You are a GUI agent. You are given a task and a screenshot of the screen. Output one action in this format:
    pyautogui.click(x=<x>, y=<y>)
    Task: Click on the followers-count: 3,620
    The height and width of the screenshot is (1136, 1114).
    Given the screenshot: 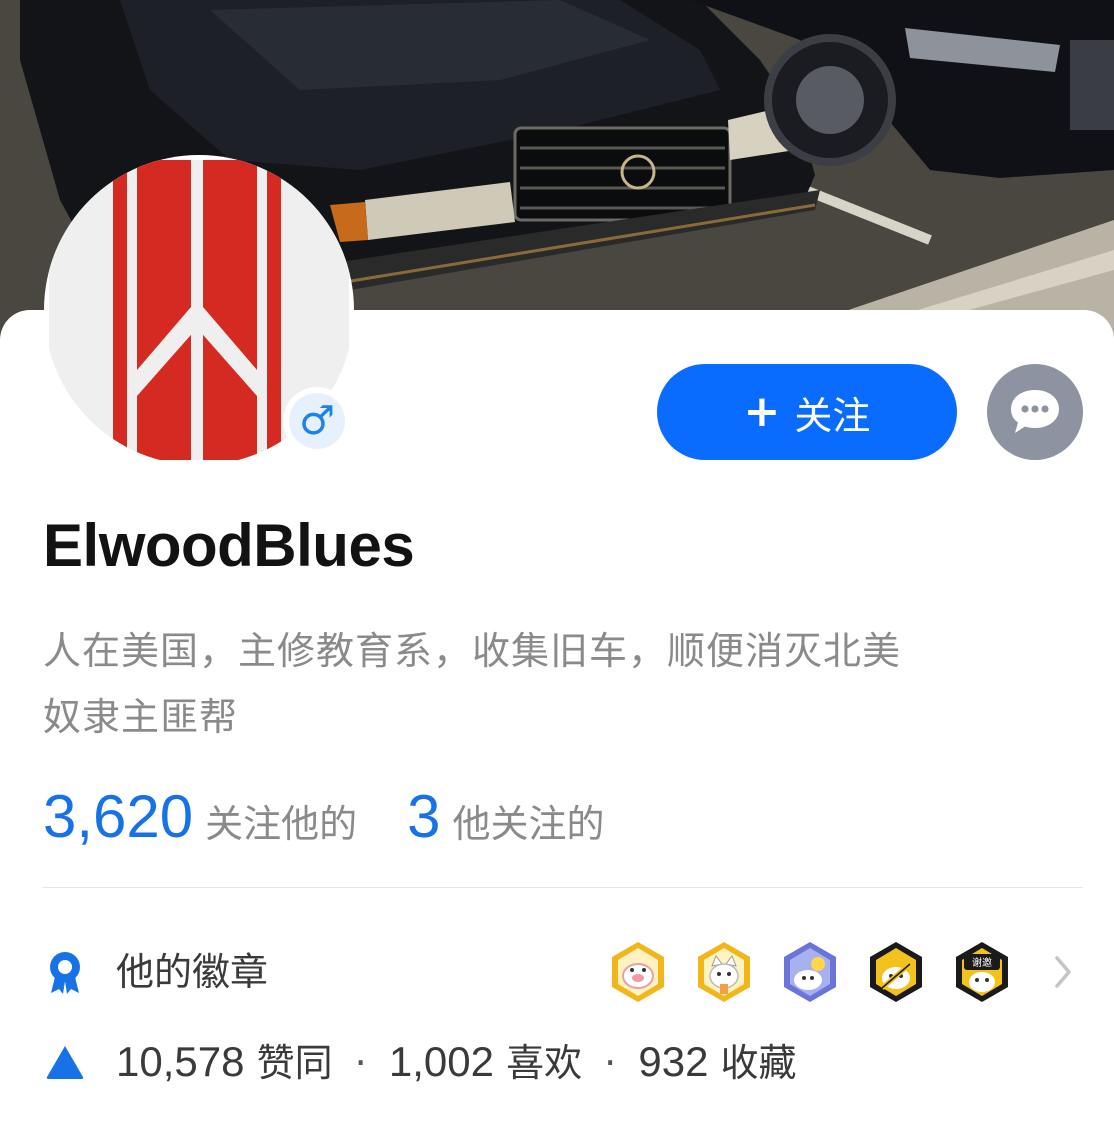 What is the action you would take?
    pyautogui.click(x=118, y=817)
    